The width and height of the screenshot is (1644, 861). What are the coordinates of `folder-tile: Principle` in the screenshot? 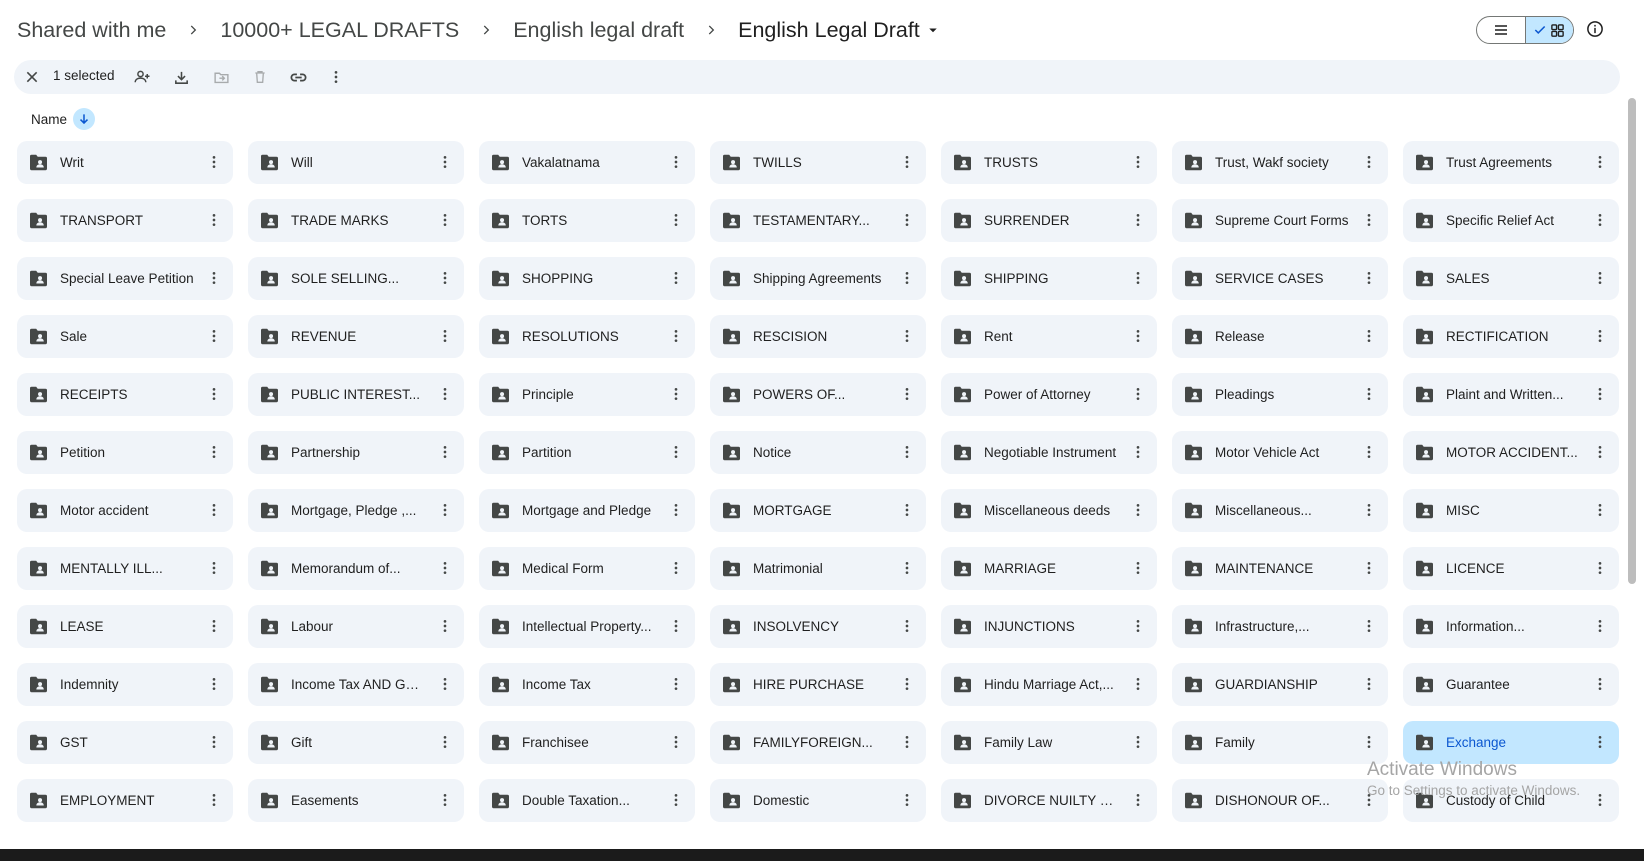 It's located at (587, 394).